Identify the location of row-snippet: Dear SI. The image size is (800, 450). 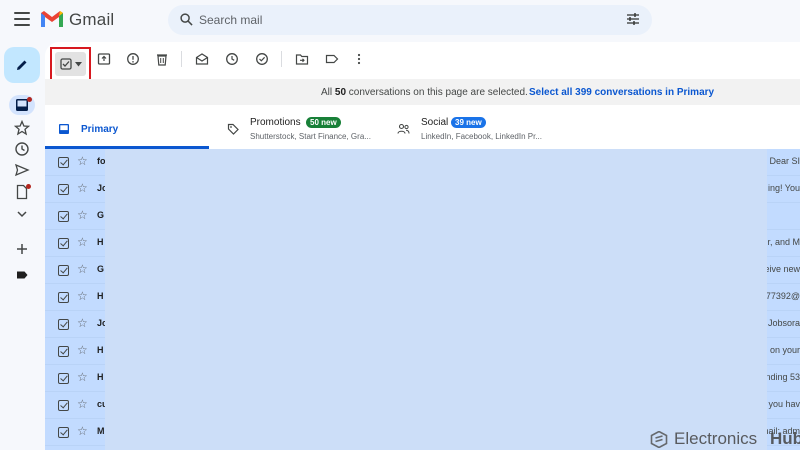
(784, 161).